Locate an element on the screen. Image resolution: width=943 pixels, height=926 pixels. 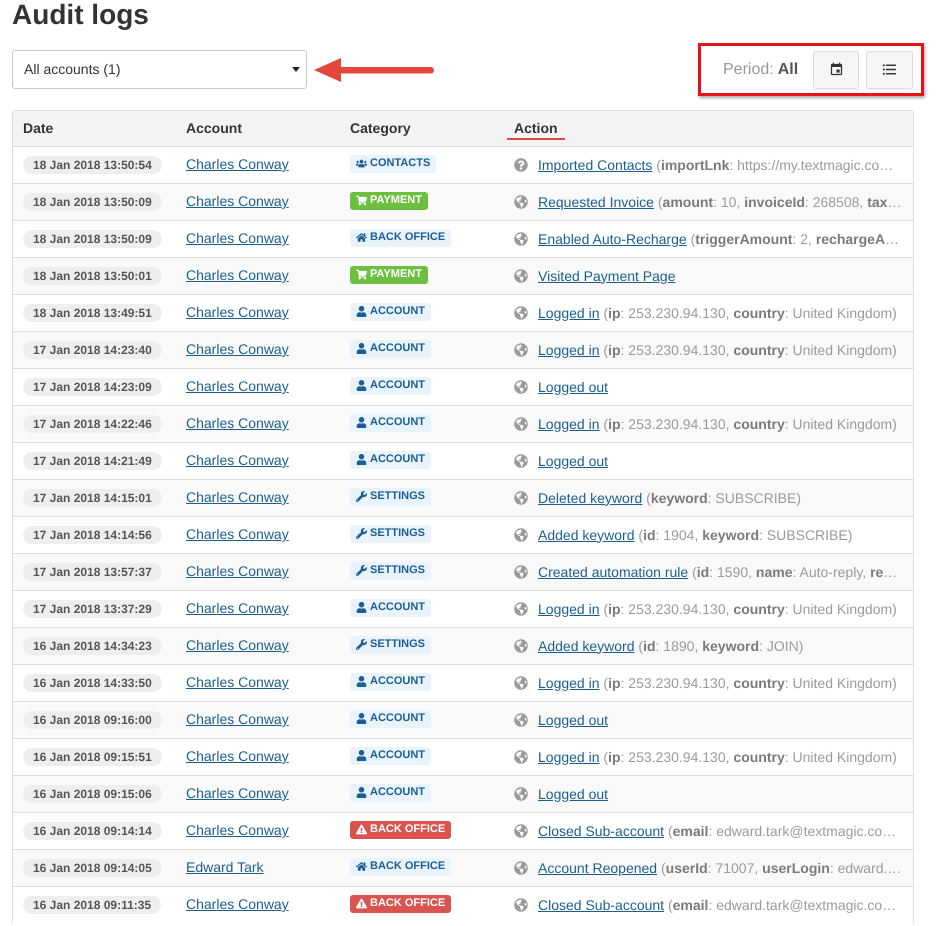
timestamp: 16 Jan 2018 14:33:50 is located at coordinates (92, 683).